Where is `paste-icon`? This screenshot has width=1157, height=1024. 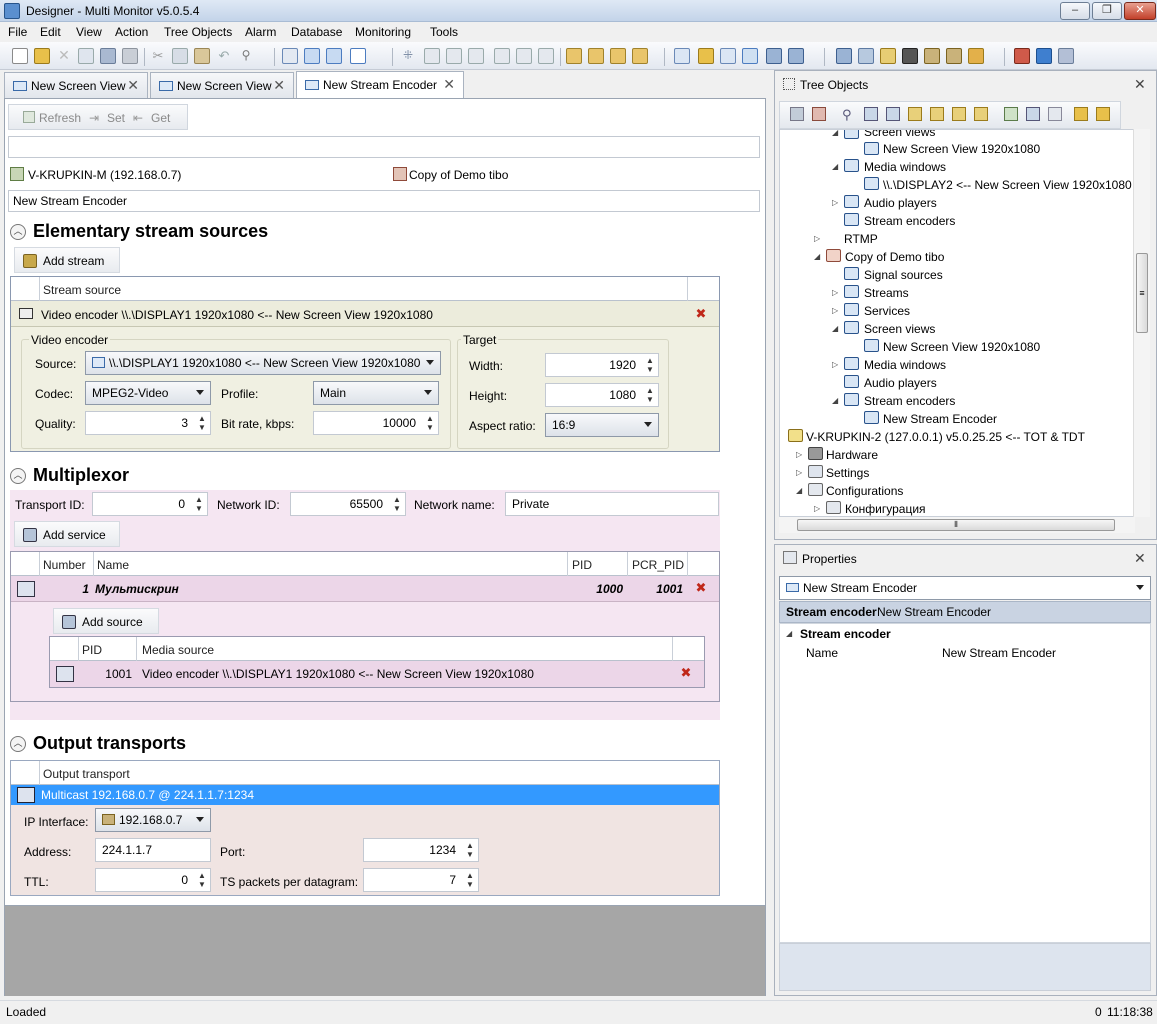 paste-icon is located at coordinates (202, 56).